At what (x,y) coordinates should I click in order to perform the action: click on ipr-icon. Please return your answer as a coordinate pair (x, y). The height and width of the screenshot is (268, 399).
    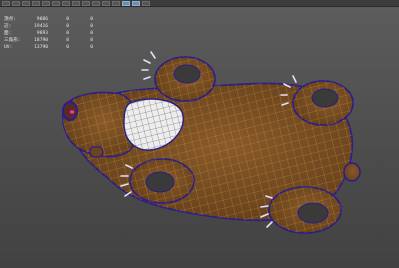
    Looking at the image, I should click on (116, 3).